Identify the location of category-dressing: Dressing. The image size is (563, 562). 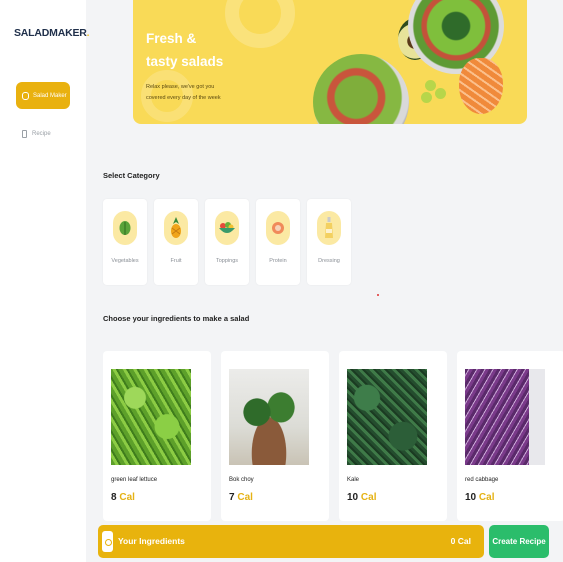
(329, 242).